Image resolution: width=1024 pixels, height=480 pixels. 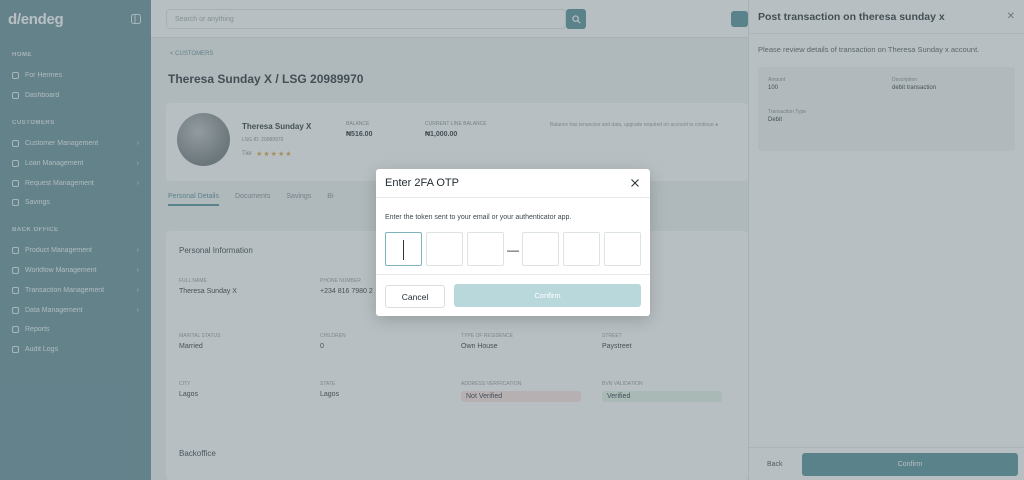 I want to click on close-icon, so click(x=635, y=183).